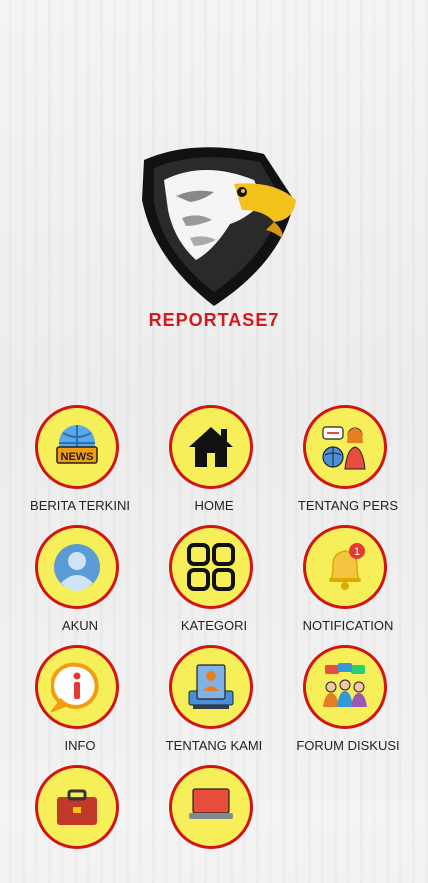 The image size is (428, 883). What do you see at coordinates (357, 552) in the screenshot?
I see `svg-text: 1` at bounding box center [357, 552].